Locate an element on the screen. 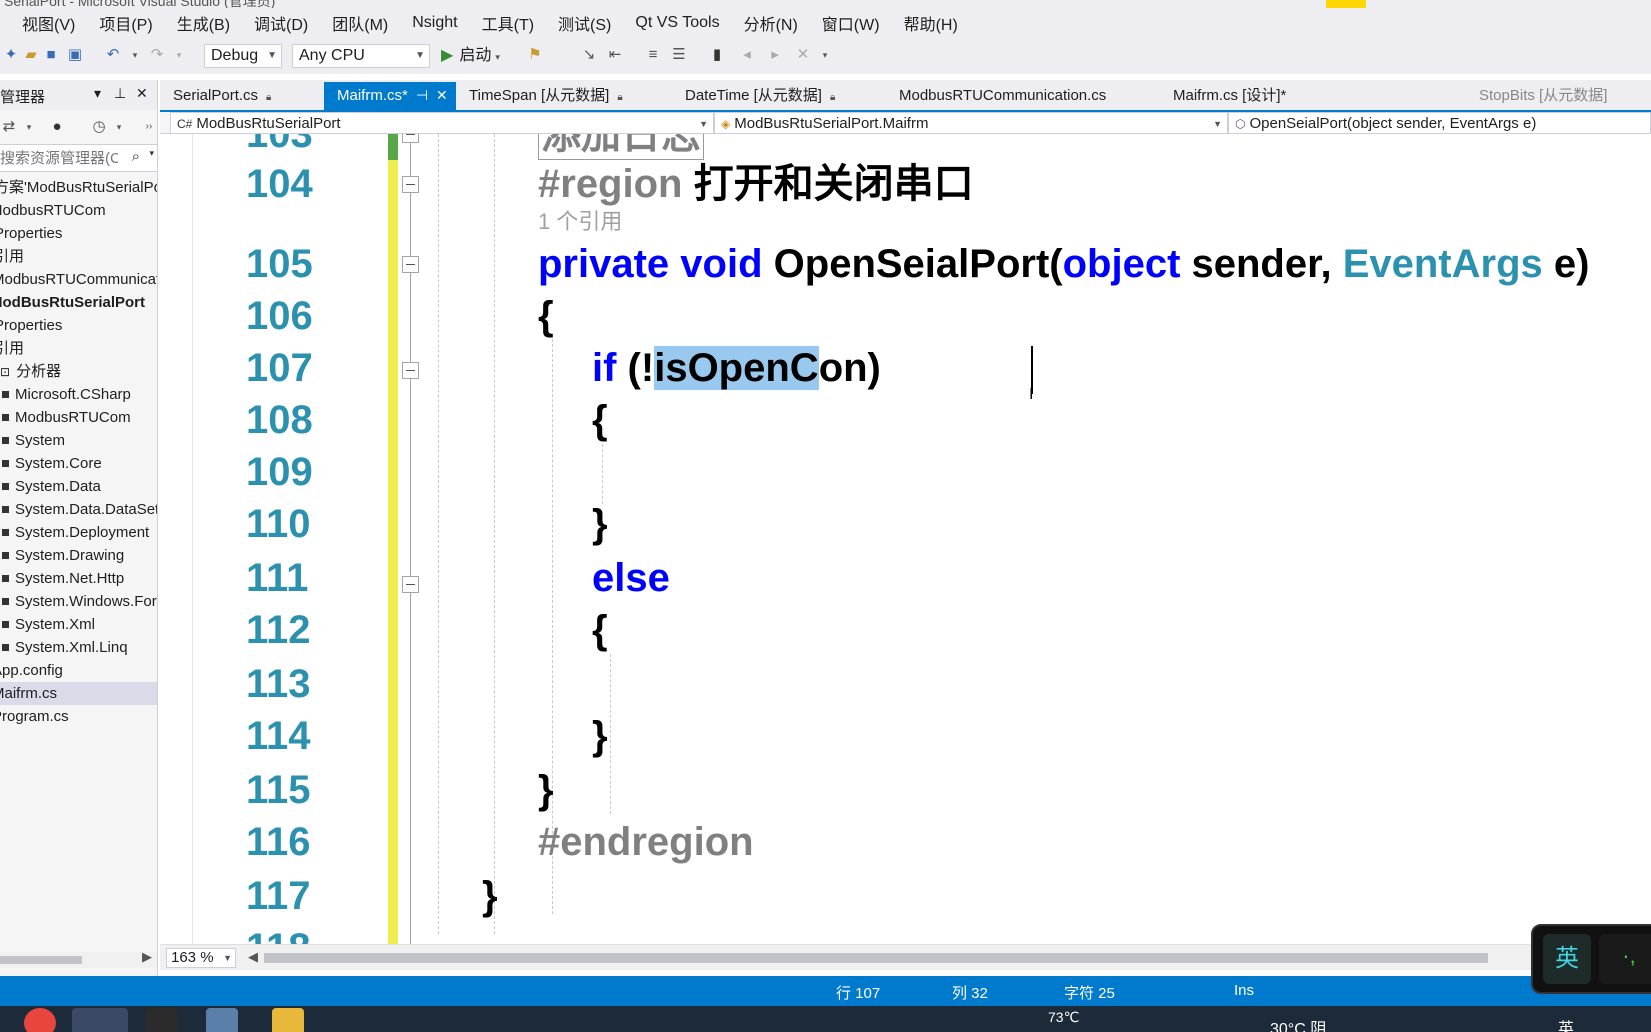 The image size is (1651, 1032). bookmark-icon: ▮ is located at coordinates (717, 55).